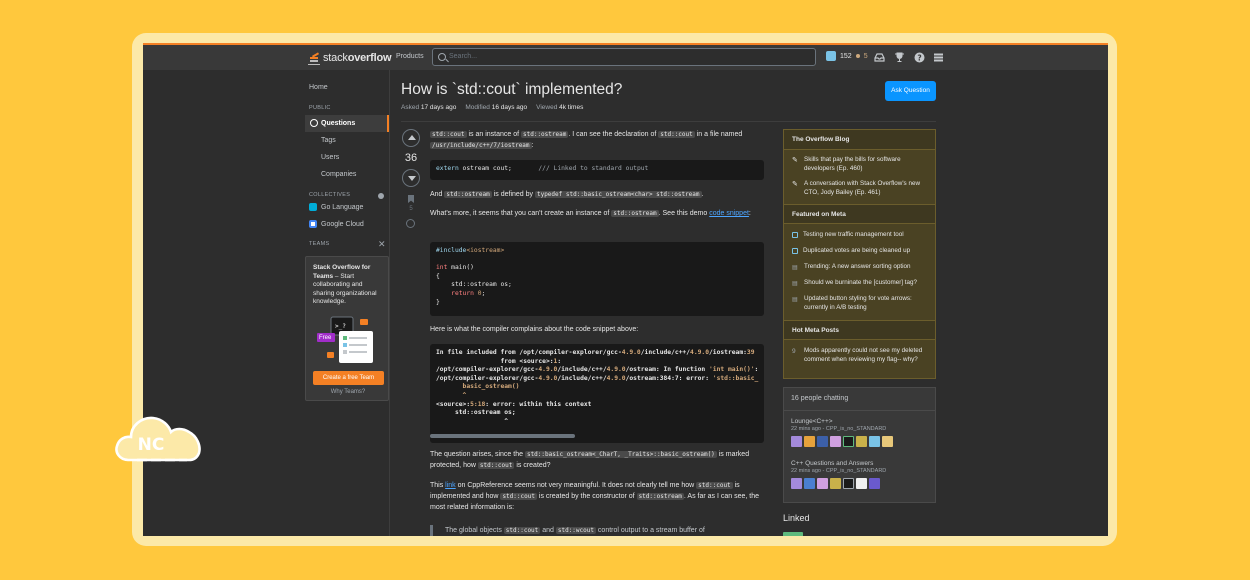  I want to click on nav-companies: Companies, so click(338, 174).